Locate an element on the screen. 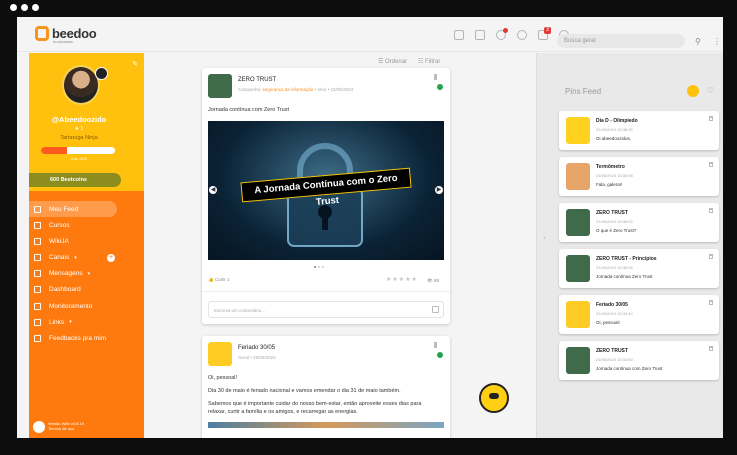  grid-icon is located at coordinates (459, 35).